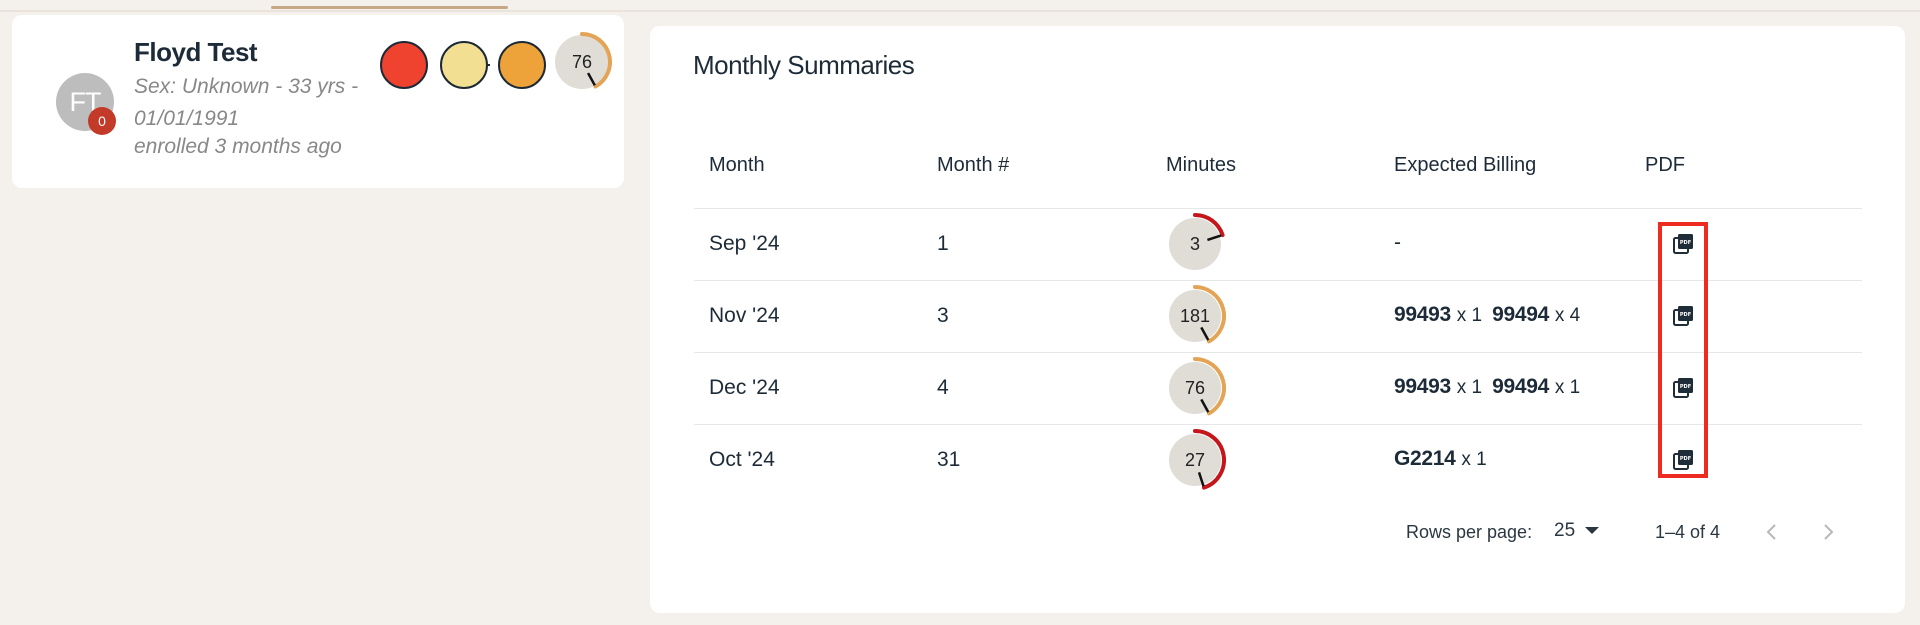  Describe the element at coordinates (949, 459) in the screenshot. I see `month-number-cell: 31` at that location.